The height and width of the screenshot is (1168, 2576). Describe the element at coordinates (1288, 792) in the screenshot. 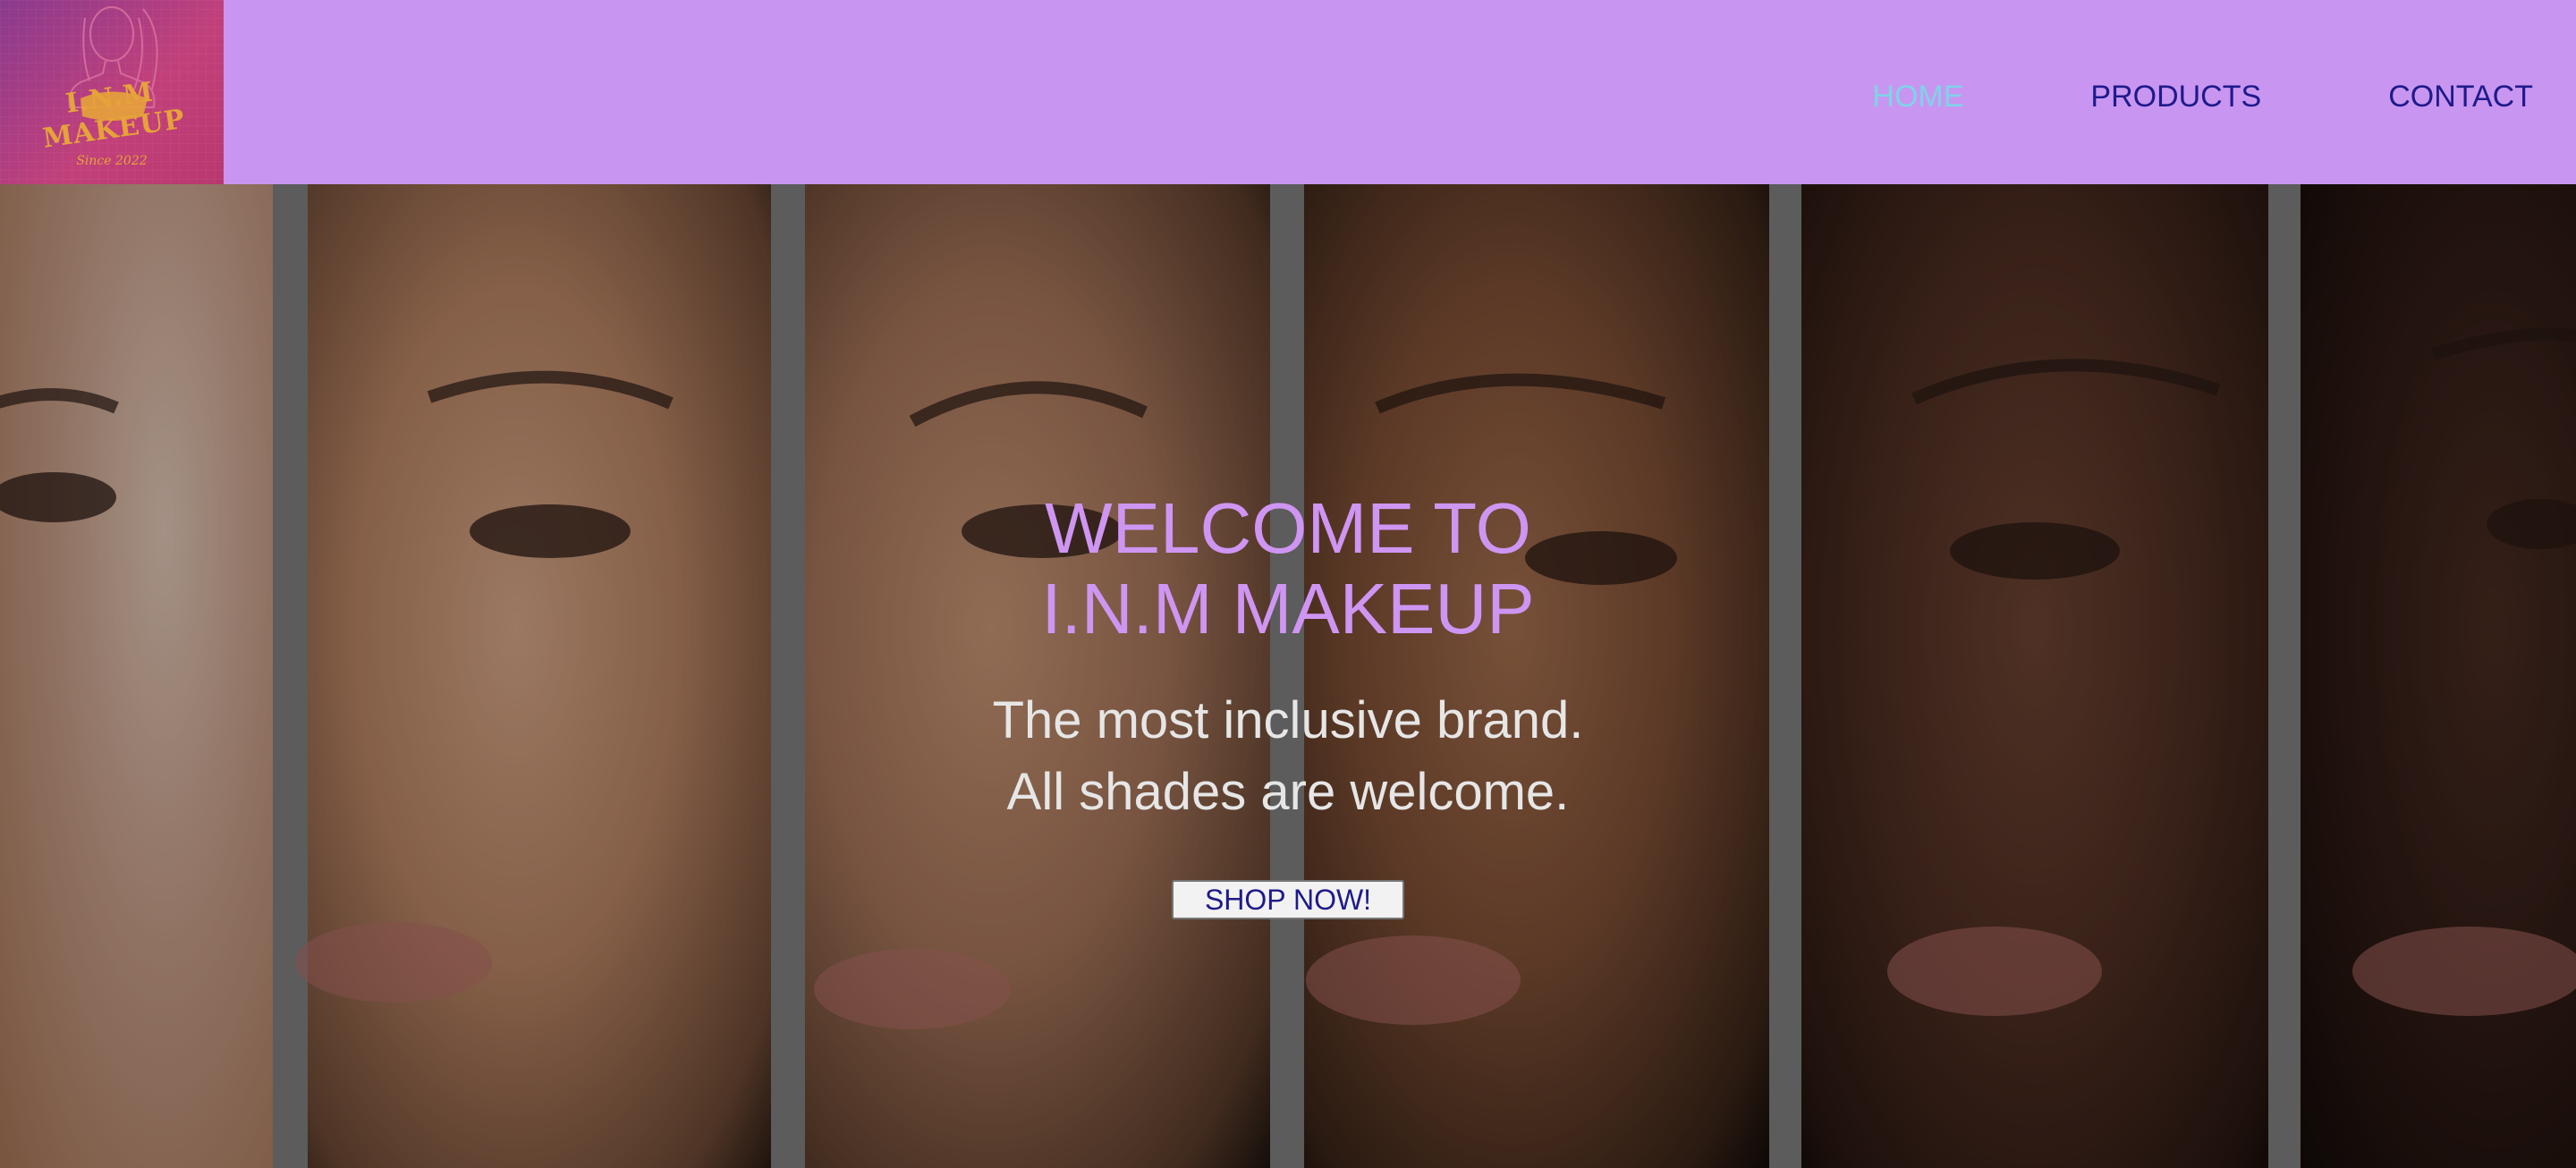

I see `hero-subtitle-line-2: All shades are welcome.` at that location.